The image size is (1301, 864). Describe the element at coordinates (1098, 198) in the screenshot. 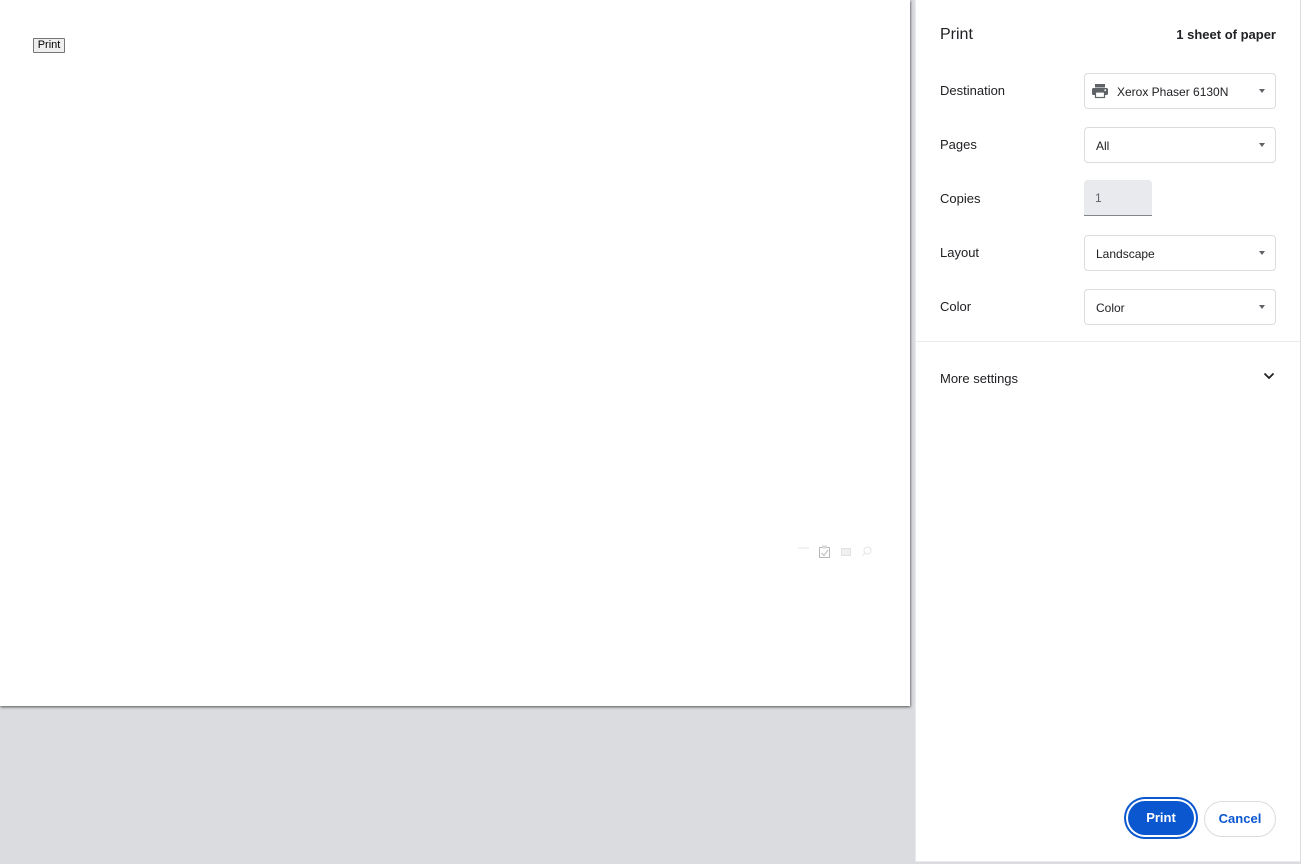

I see `copies-value: 1` at that location.